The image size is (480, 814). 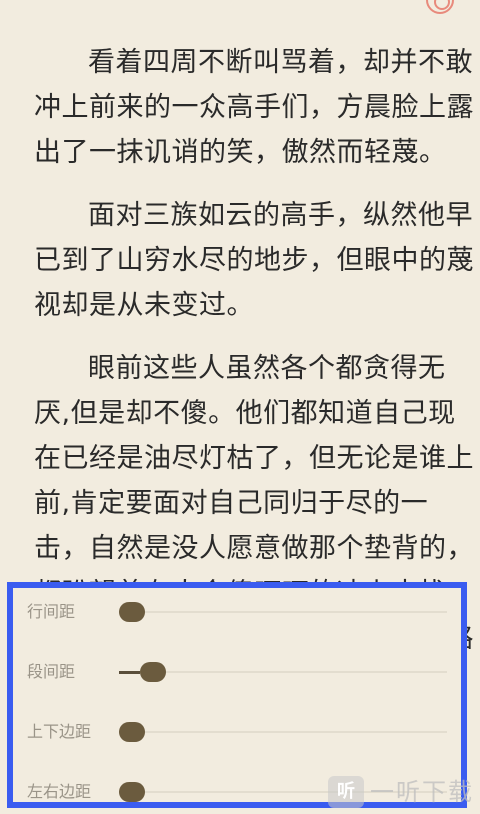 I want to click on line-spacing-slider-handle, so click(x=132, y=612).